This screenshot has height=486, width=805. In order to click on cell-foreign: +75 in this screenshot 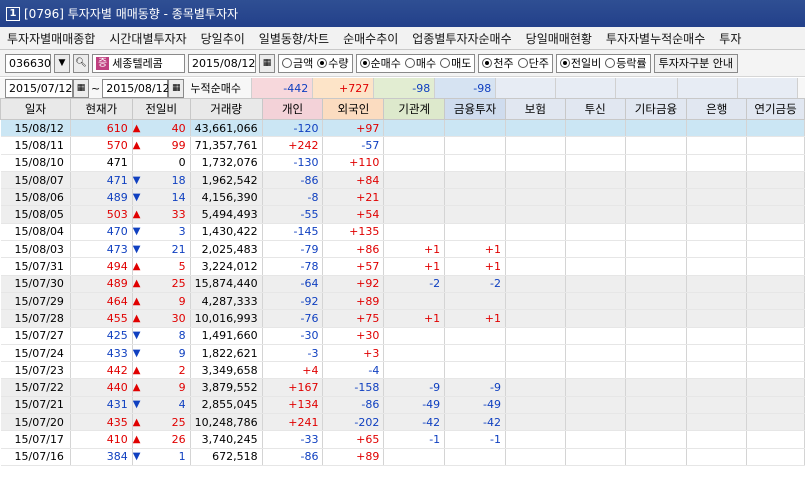, I will do `click(353, 318)`.